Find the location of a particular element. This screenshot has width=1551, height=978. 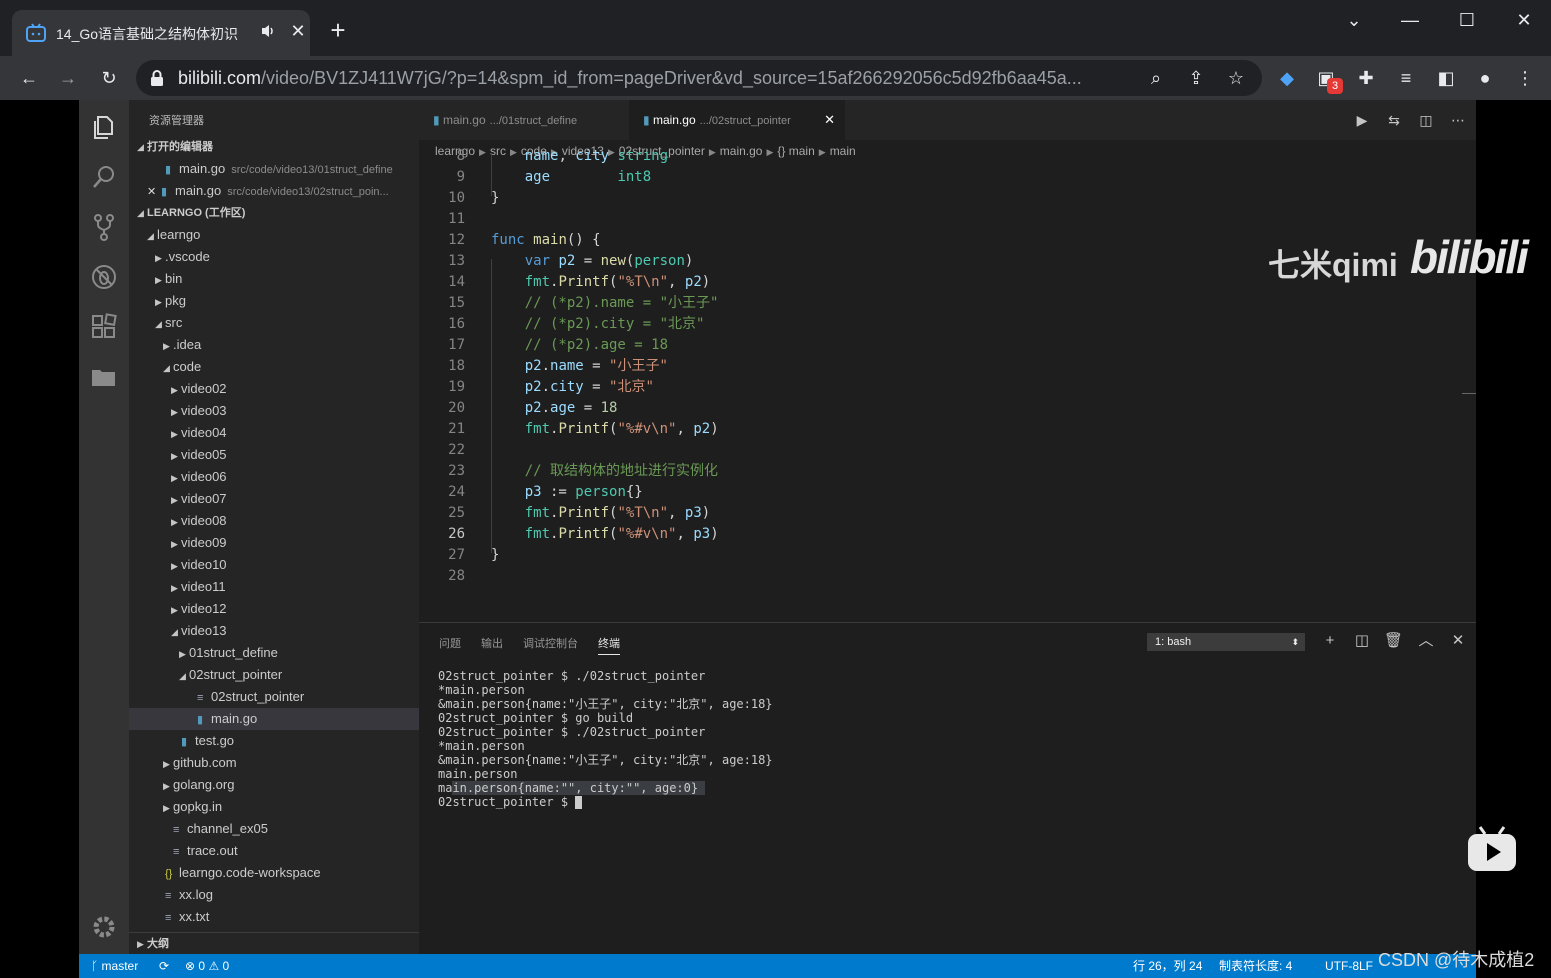

tree-folder: ▶ .idea is located at coordinates (274, 345).